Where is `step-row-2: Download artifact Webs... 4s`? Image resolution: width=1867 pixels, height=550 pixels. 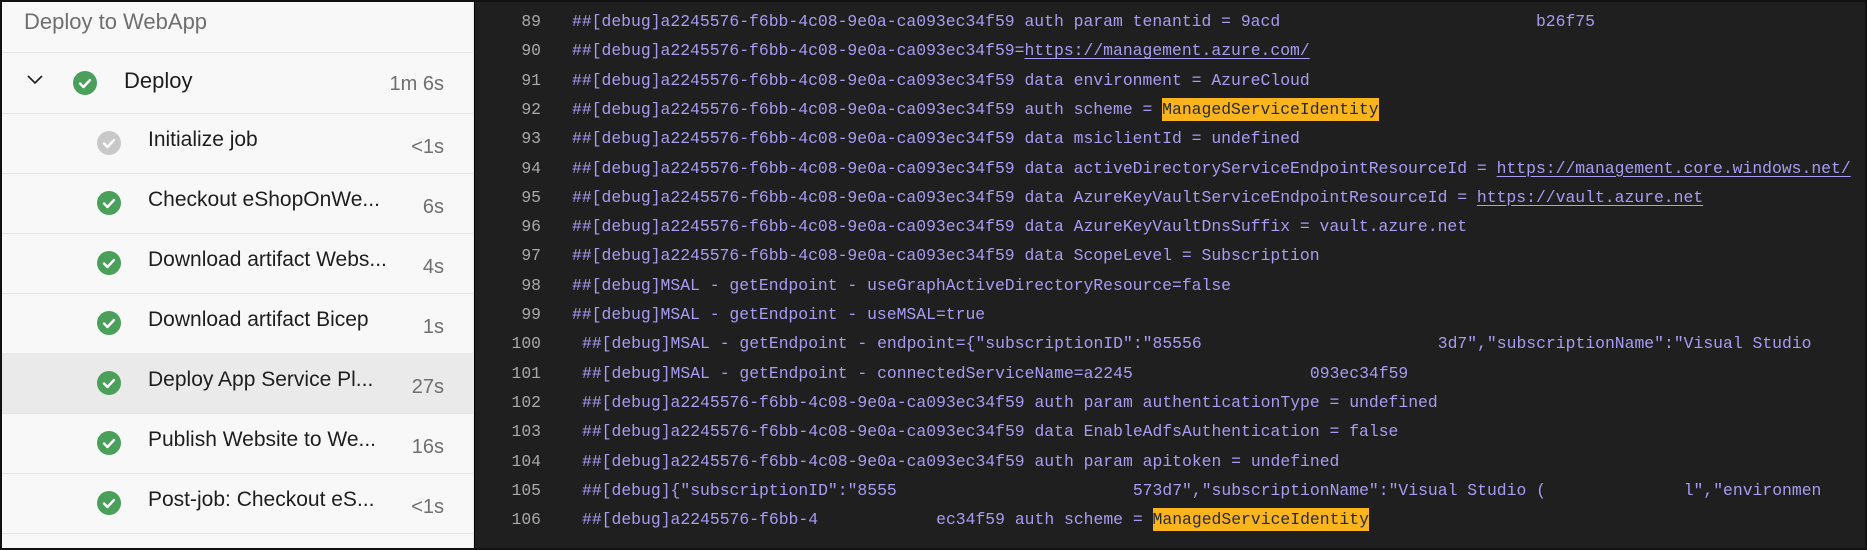 step-row-2: Download artifact Webs... 4s is located at coordinates (238, 264).